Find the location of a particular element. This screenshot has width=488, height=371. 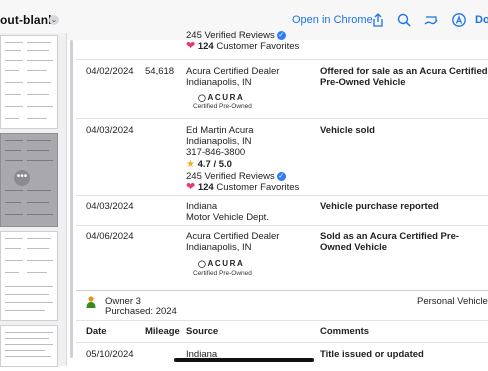

row-source: Indiana Motor Vehicle Dept. is located at coordinates (227, 212).